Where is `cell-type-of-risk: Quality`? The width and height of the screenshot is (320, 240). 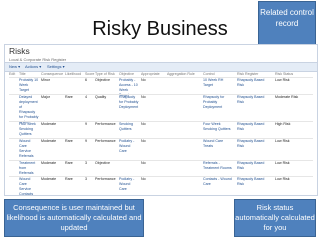 cell-type-of-risk: Quality is located at coordinates (101, 97).